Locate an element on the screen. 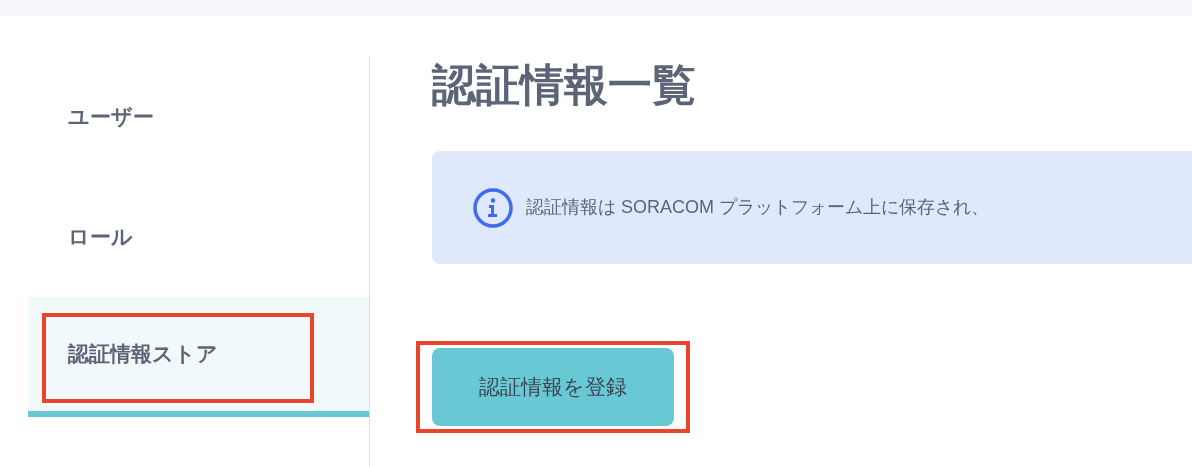 The width and height of the screenshot is (1192, 466). info-text: 認証情報は SORACOM プラットフォーム上に保存され、 is located at coordinates (757, 207).